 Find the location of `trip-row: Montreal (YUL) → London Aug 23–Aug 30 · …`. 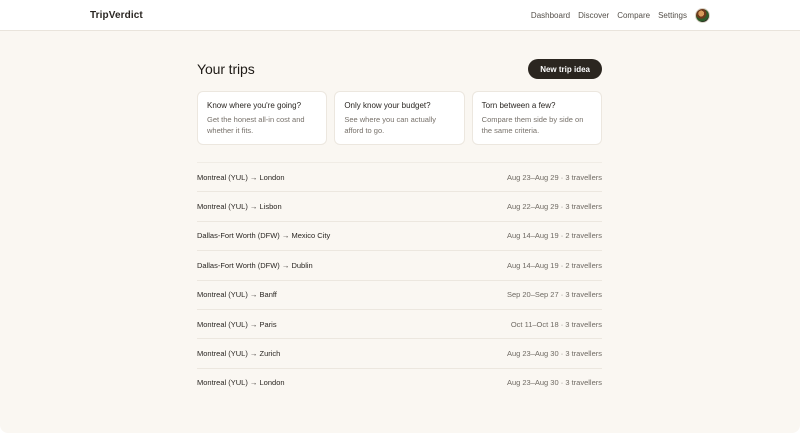

trip-row: Montreal (YUL) → London Aug 23–Aug 30 · … is located at coordinates (399, 382).